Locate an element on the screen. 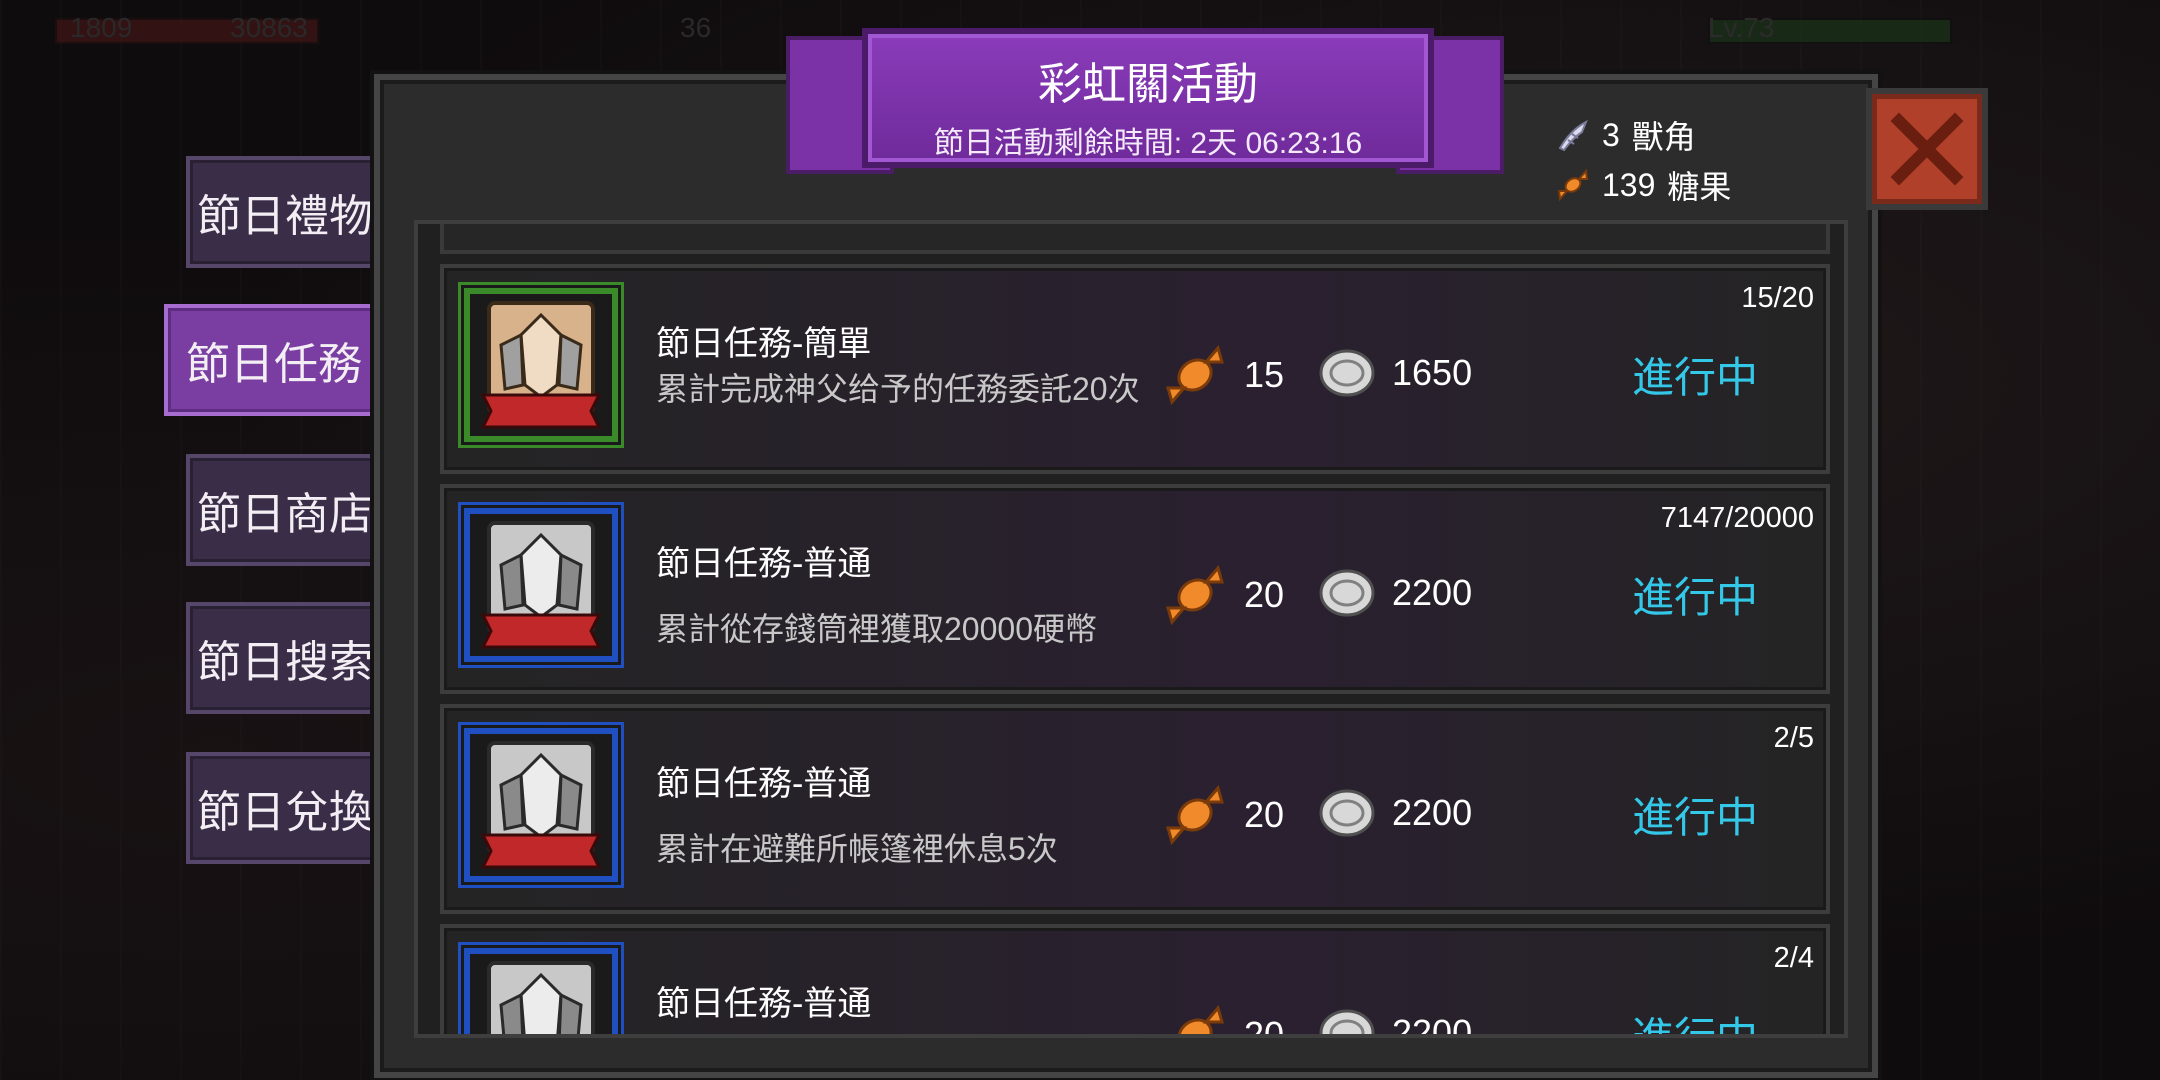 The image size is (2160, 1080). task-description: 累計完成神父给予的任務委託20次 is located at coordinates (898, 389).